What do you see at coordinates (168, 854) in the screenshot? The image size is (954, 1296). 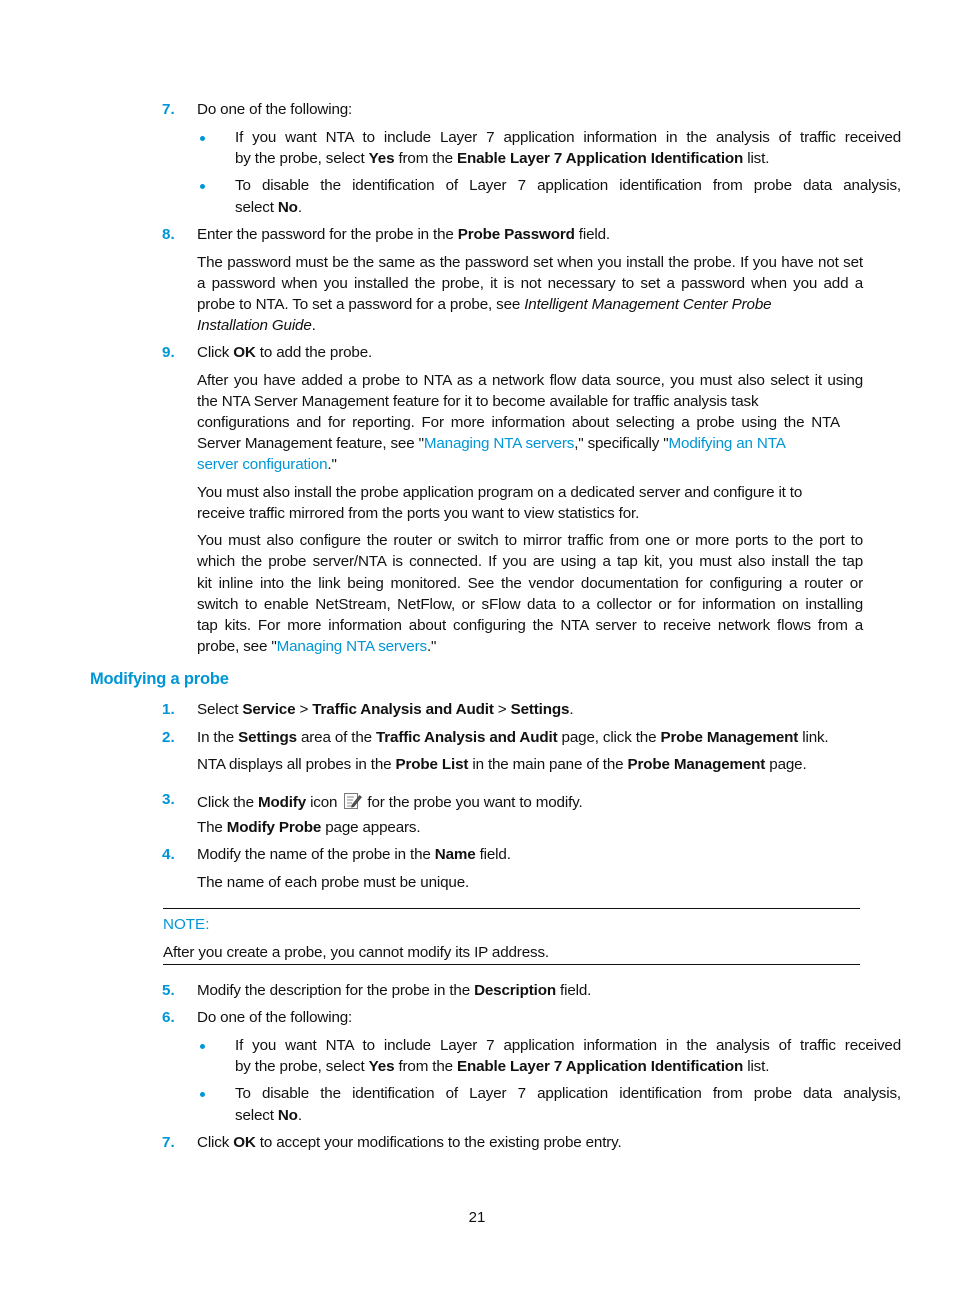 I see `step-number: 4.` at bounding box center [168, 854].